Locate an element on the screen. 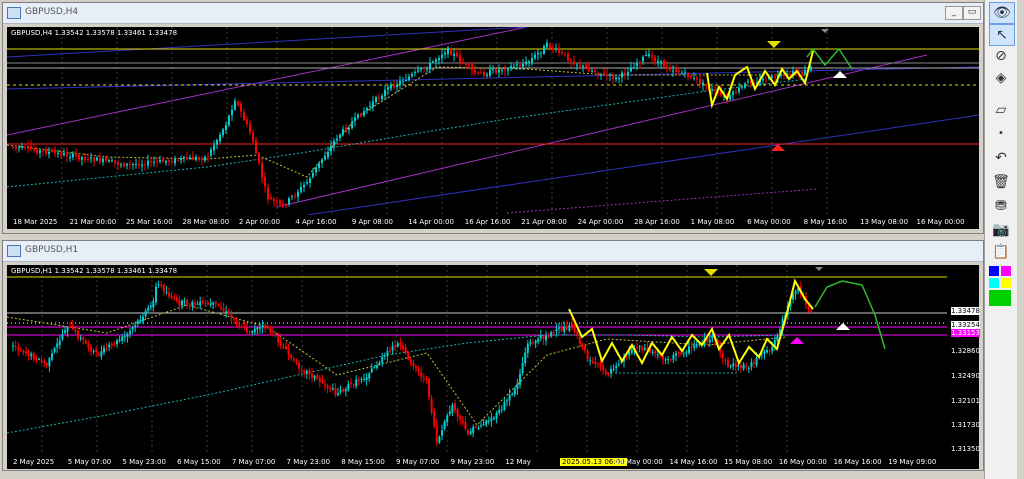  camera-icon: 📷 is located at coordinates (1001, 230).